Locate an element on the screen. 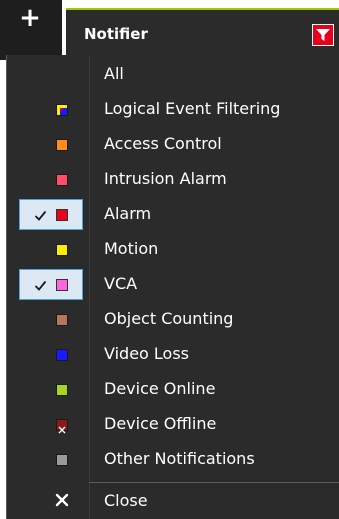 This screenshot has height=519, width=339. menu-item-object-counting: Object Counting is located at coordinates (173, 319).